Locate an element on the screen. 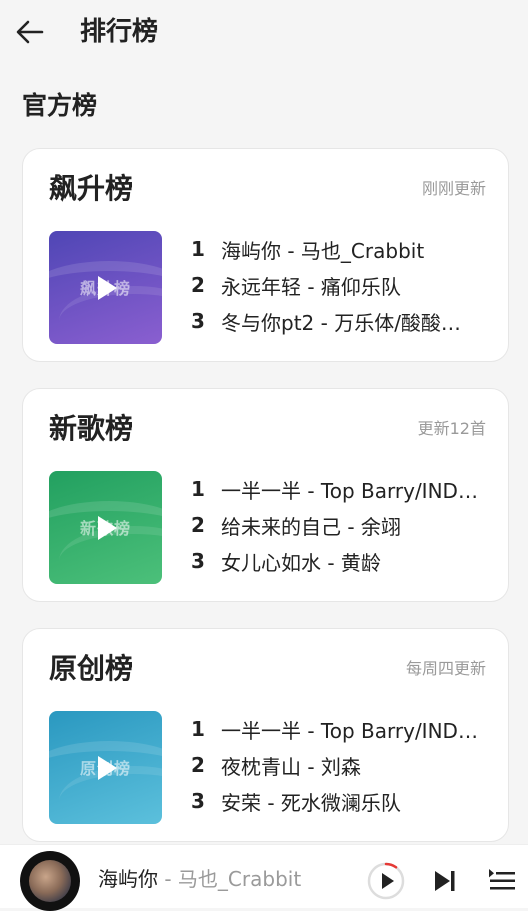  section-title: 官方榜 is located at coordinates (60, 105).